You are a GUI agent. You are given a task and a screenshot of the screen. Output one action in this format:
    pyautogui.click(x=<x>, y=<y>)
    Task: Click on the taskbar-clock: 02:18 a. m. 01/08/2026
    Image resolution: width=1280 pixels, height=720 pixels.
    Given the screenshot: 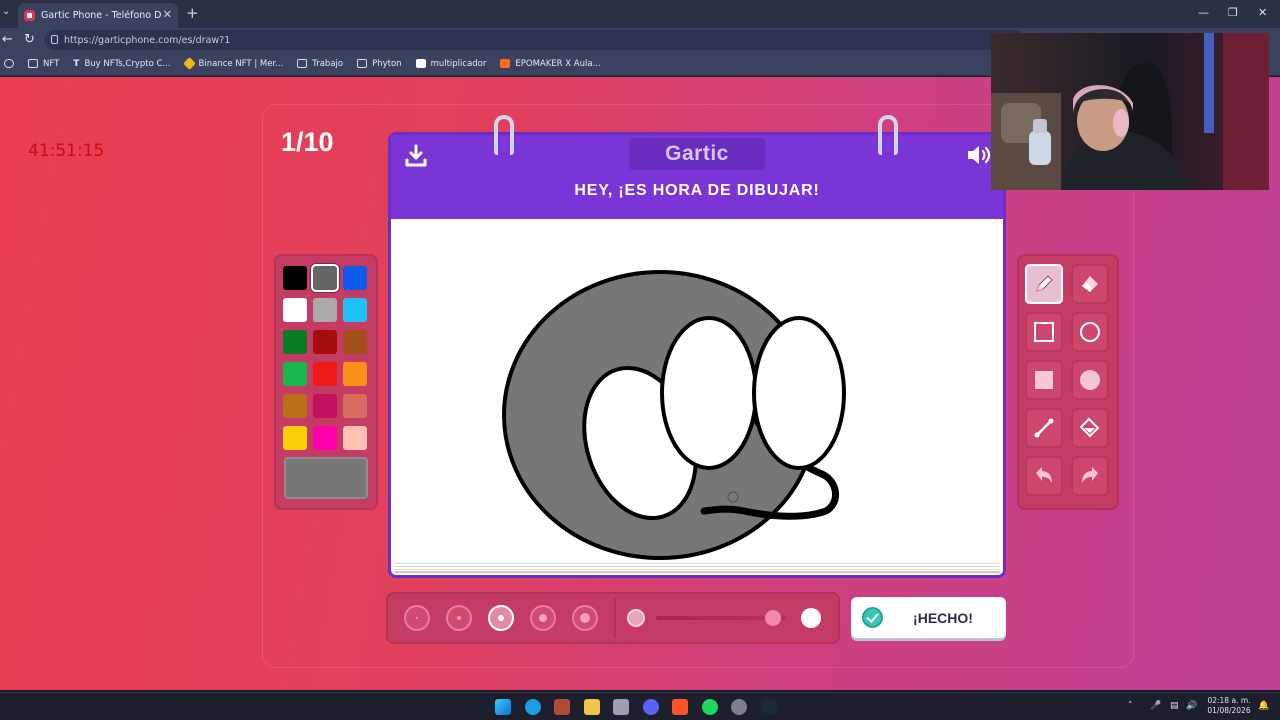 What is the action you would take?
    pyautogui.click(x=1229, y=706)
    